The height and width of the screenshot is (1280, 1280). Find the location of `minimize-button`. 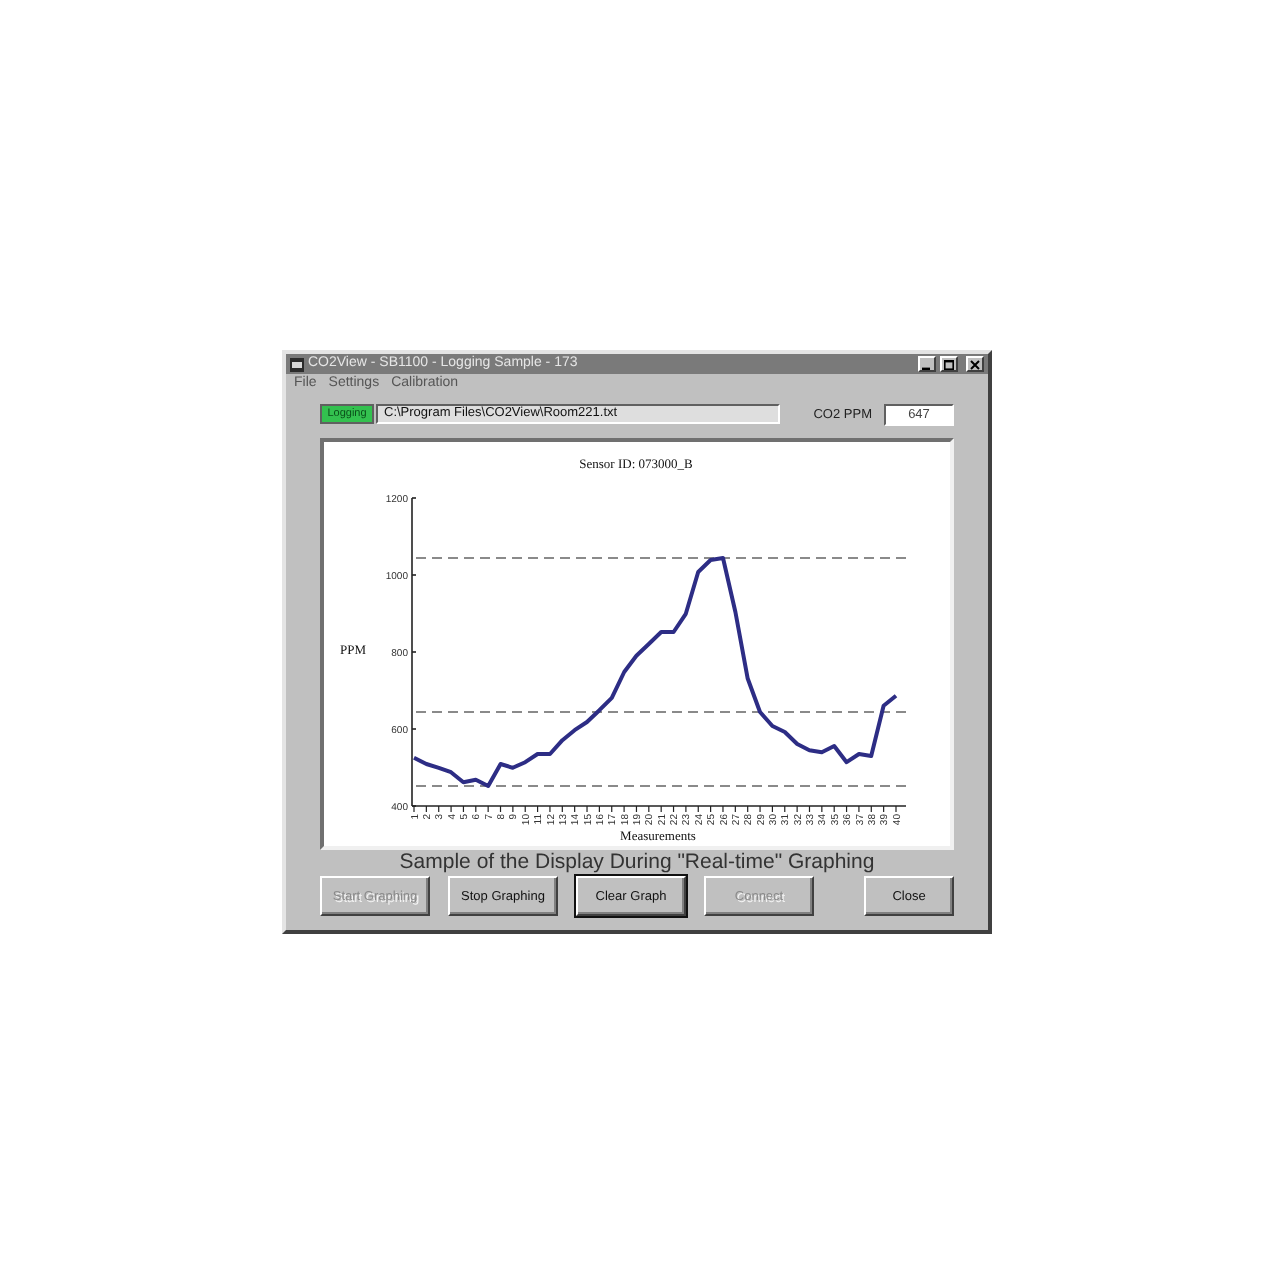

minimize-button is located at coordinates (927, 364).